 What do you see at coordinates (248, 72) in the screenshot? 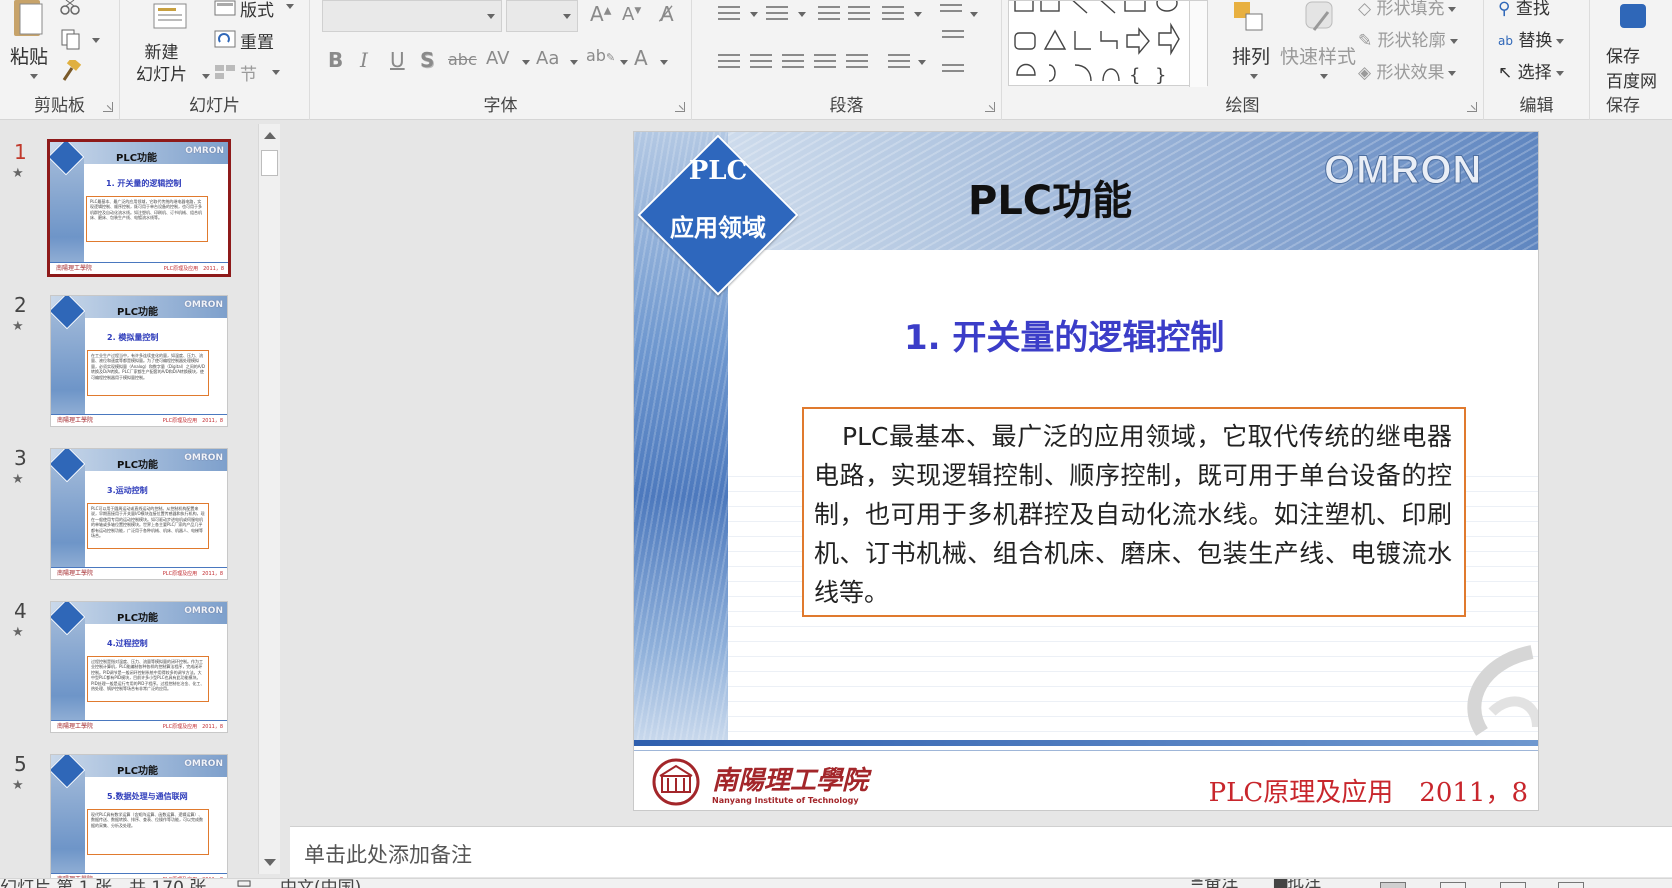
I see `section-button: 节` at bounding box center [248, 72].